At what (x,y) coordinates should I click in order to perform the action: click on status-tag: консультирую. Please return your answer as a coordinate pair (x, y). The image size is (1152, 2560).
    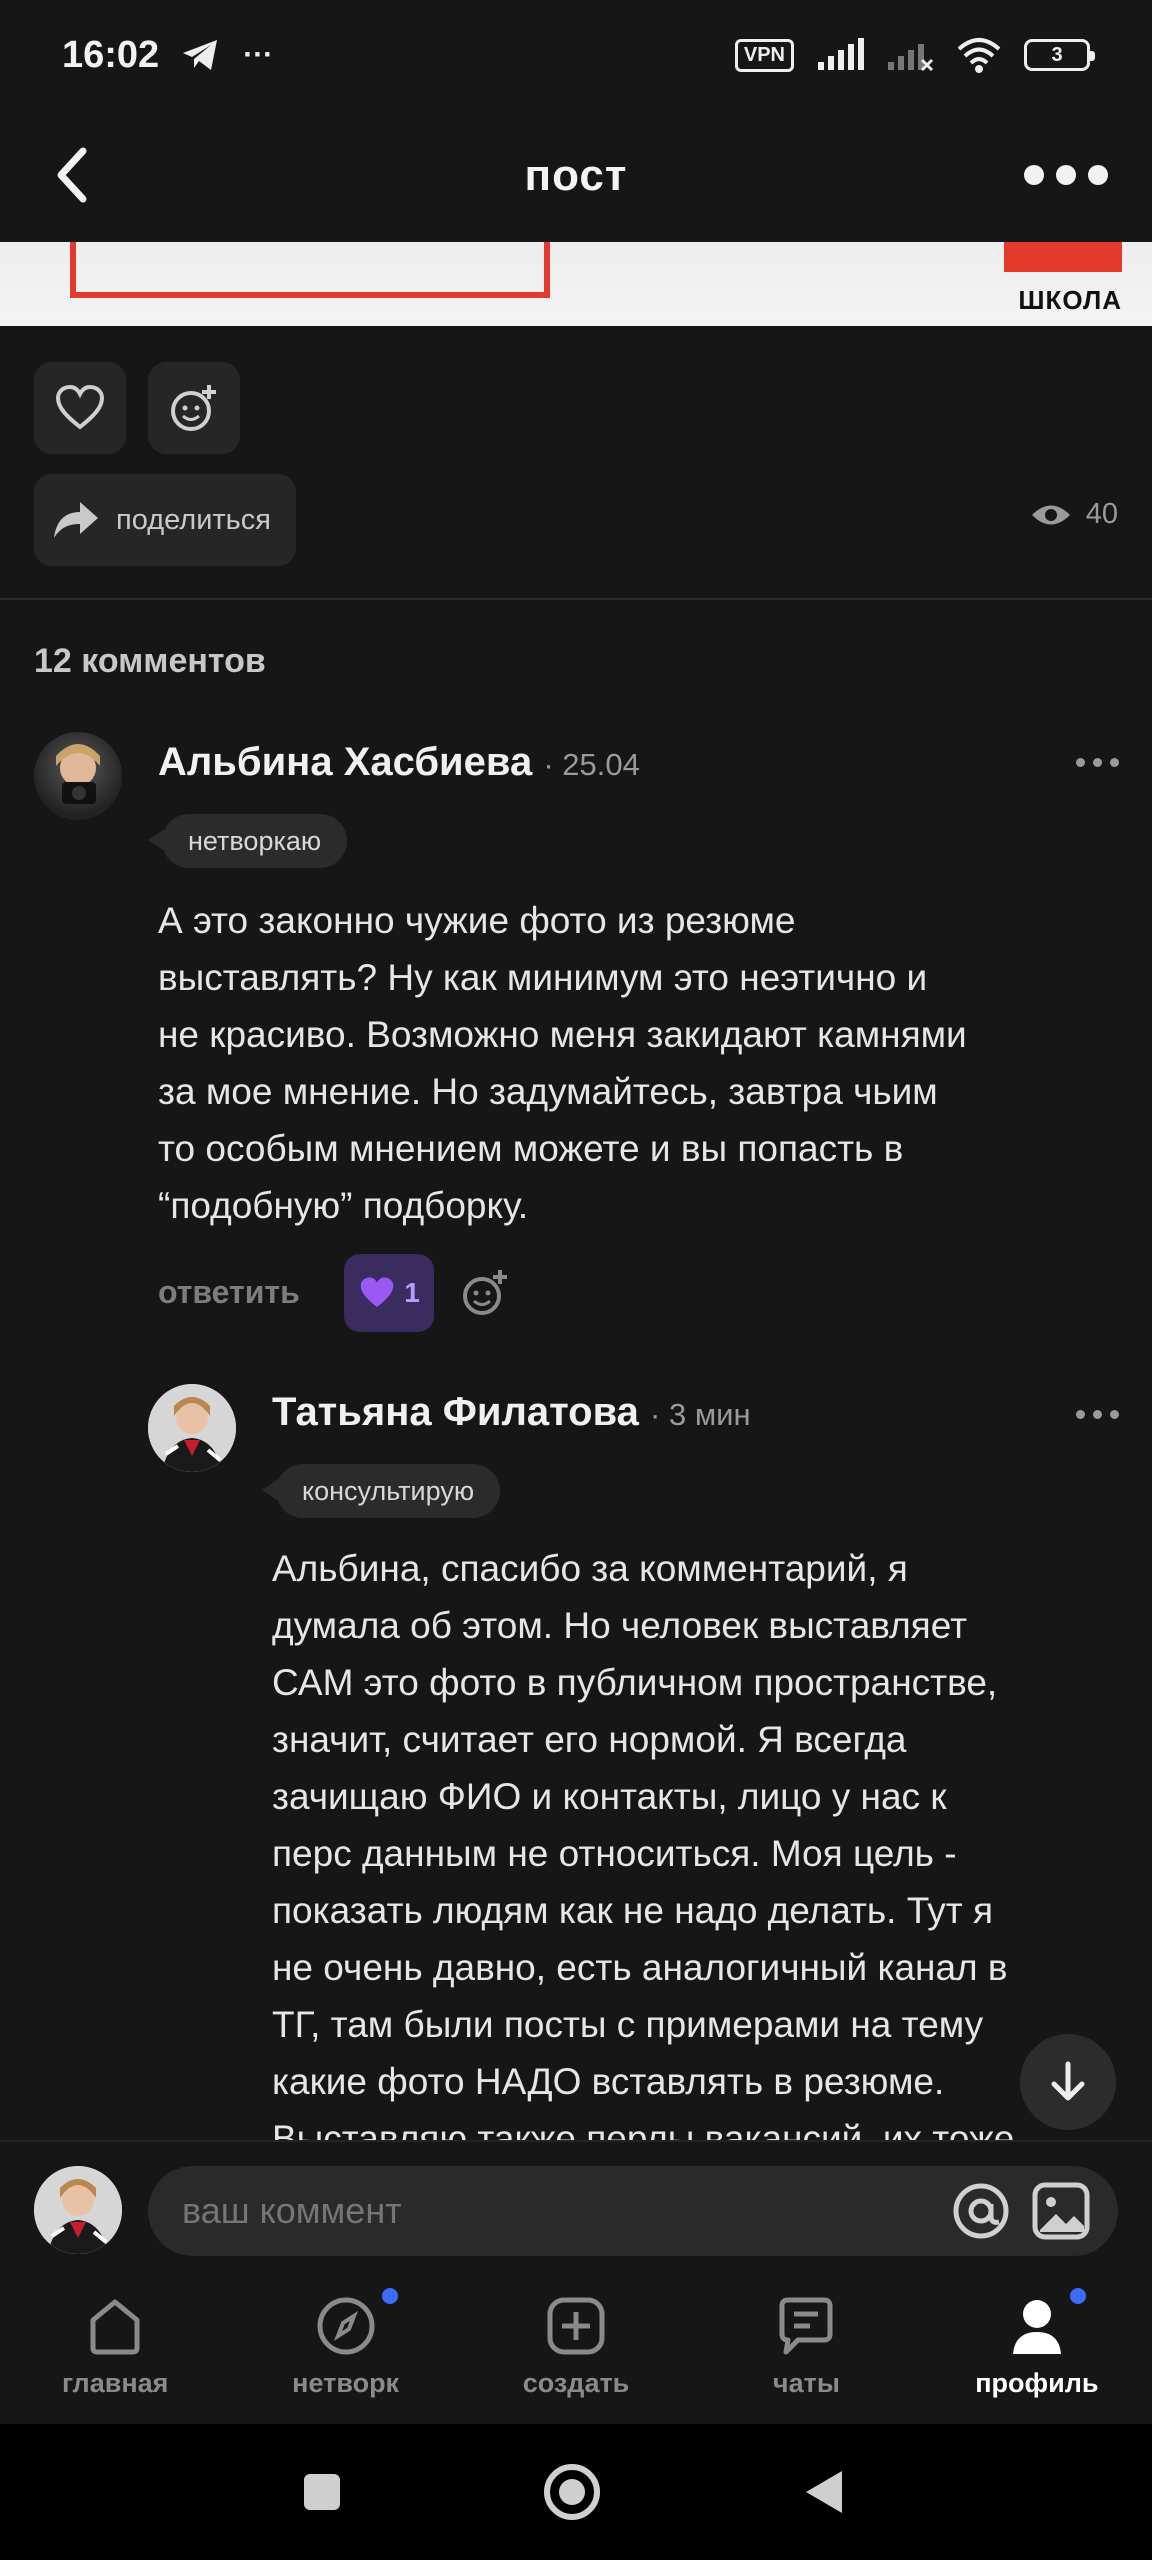
    Looking at the image, I should click on (381, 1491).